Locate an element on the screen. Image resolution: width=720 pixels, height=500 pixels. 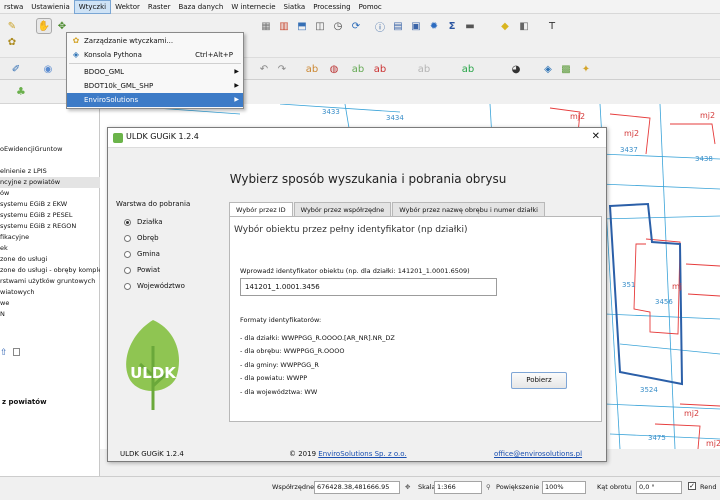
download-button: Pobierz is located at coordinates (539, 380).